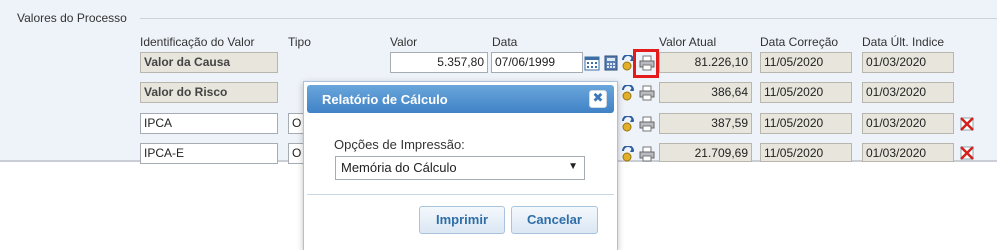  What do you see at coordinates (209, 62) in the screenshot?
I see `row-name-field: Valor da Causa` at bounding box center [209, 62].